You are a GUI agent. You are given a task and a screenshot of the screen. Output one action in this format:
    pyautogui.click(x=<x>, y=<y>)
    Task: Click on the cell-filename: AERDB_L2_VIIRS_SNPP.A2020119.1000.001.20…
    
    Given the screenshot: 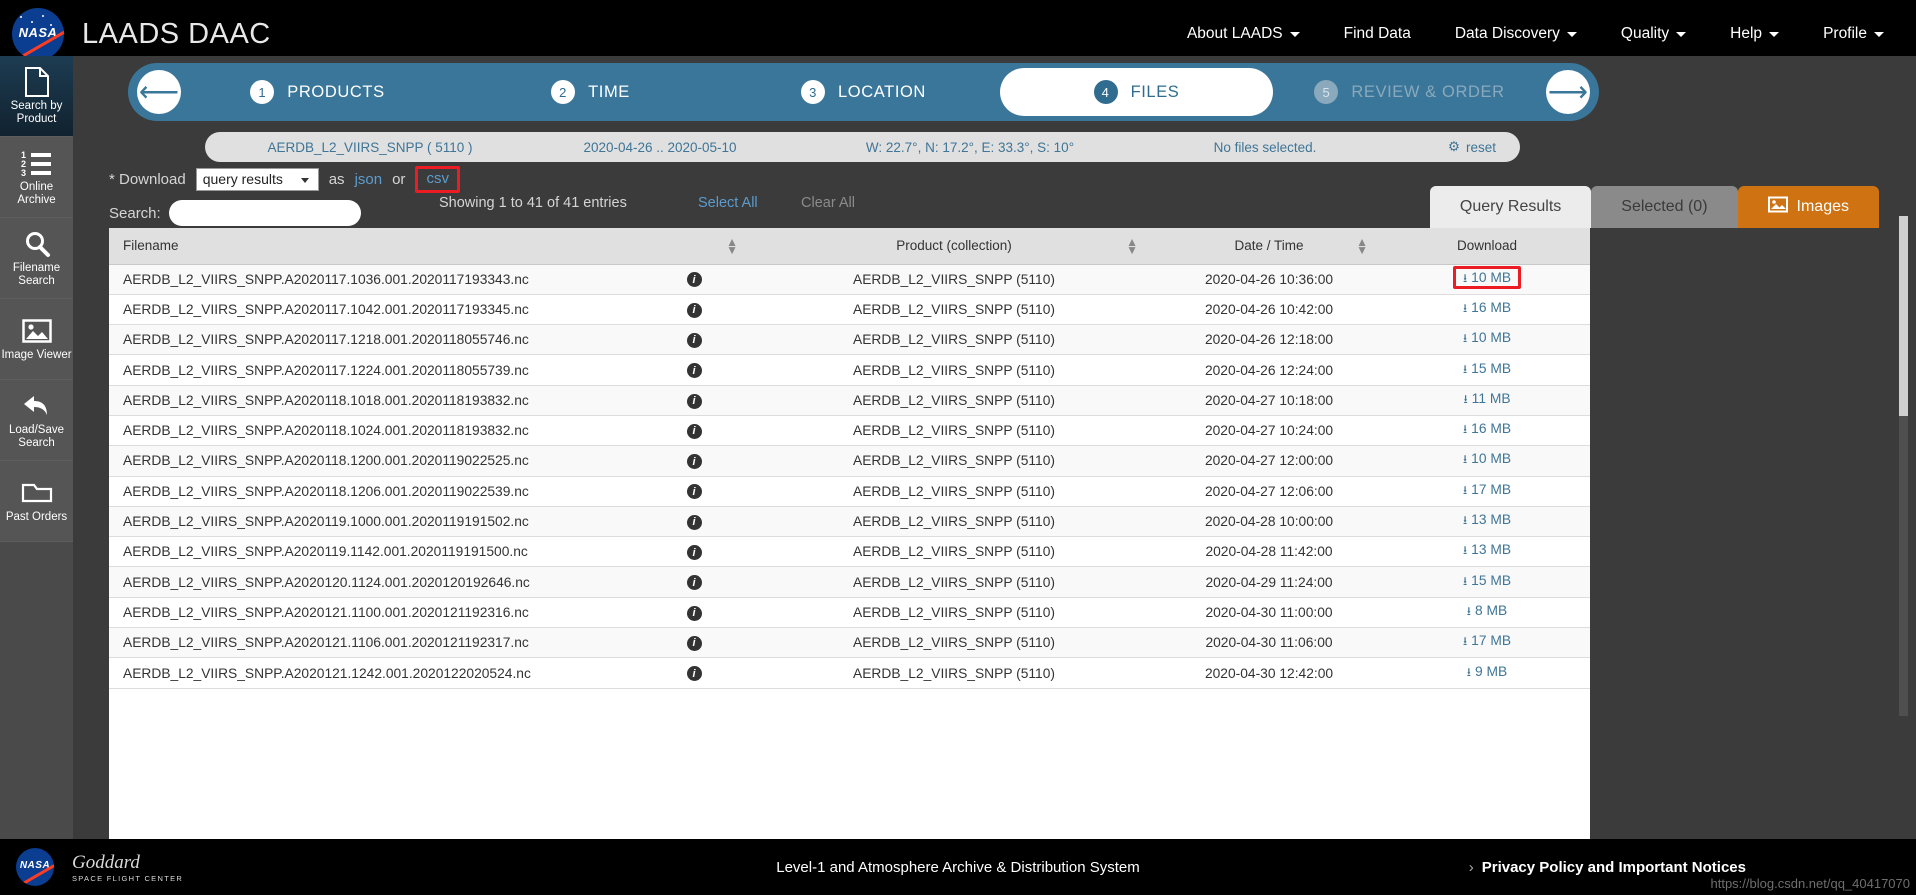 What is the action you would take?
    pyautogui.click(x=371, y=522)
    